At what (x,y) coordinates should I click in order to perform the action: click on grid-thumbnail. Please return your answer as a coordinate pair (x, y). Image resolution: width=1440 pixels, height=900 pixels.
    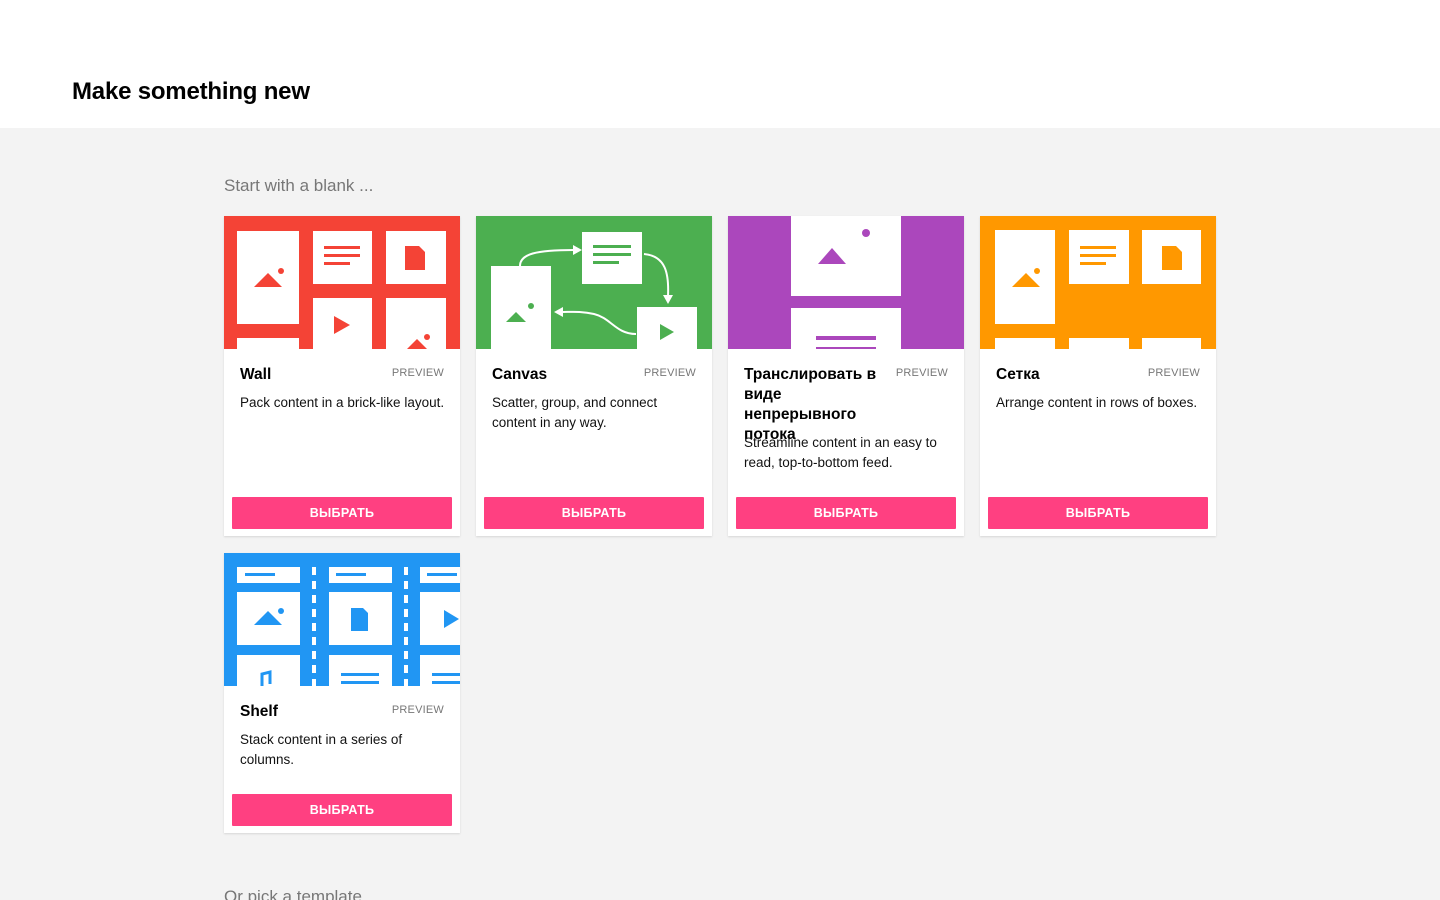
    Looking at the image, I should click on (1098, 282).